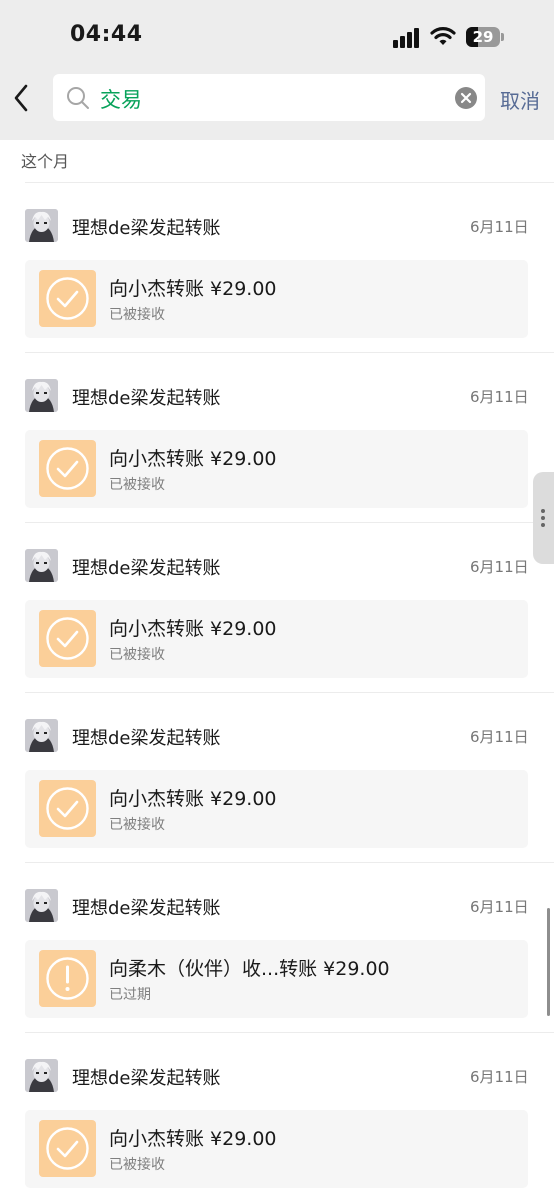 The height and width of the screenshot is (1203, 554). Describe the element at coordinates (130, 995) in the screenshot. I see `transfer-status: 已过期` at that location.